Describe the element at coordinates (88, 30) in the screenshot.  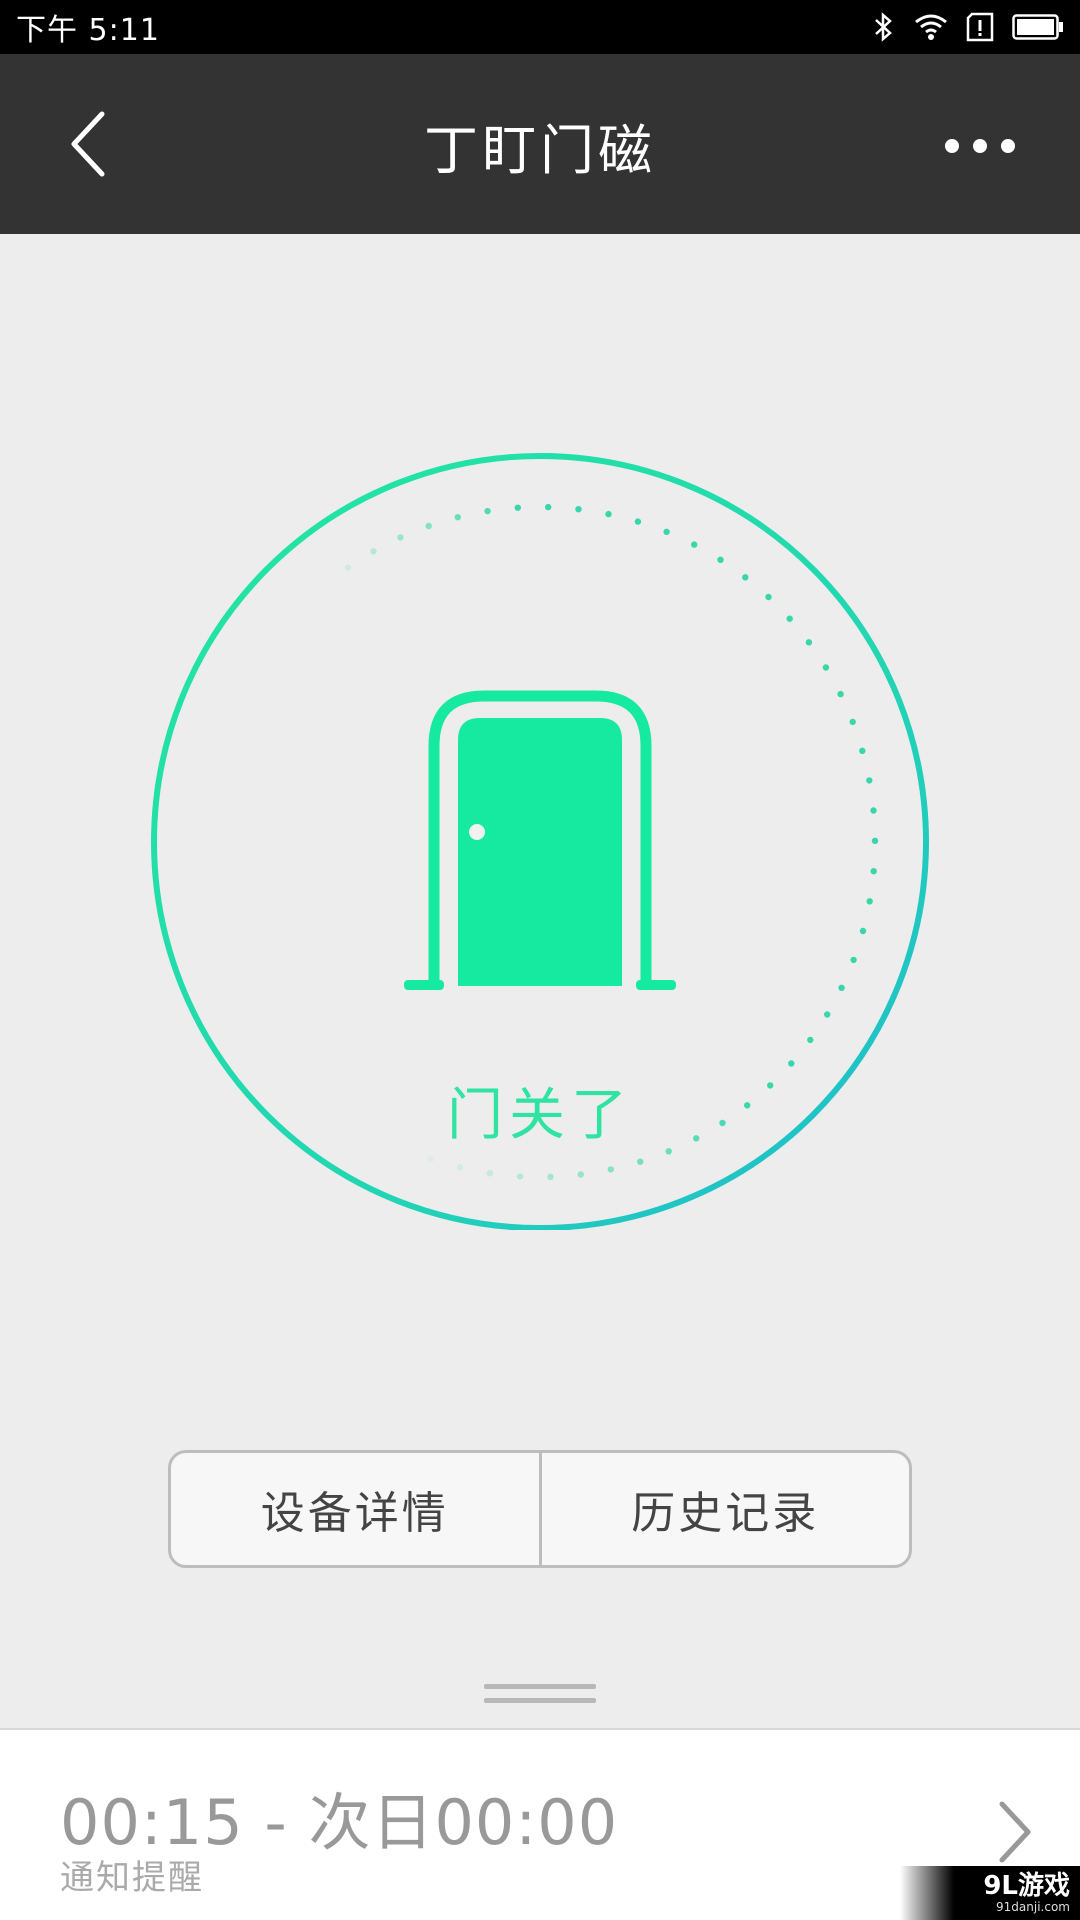
I see `status-time: 下午 5:11` at that location.